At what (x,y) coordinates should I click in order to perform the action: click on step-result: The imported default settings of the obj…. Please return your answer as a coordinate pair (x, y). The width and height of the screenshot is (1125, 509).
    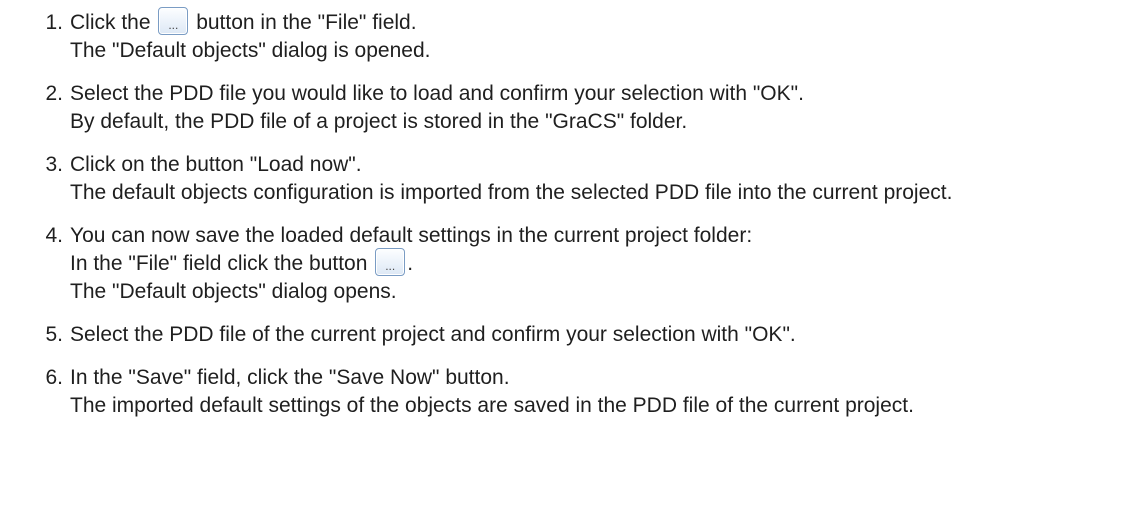
    Looking at the image, I should click on (492, 405).